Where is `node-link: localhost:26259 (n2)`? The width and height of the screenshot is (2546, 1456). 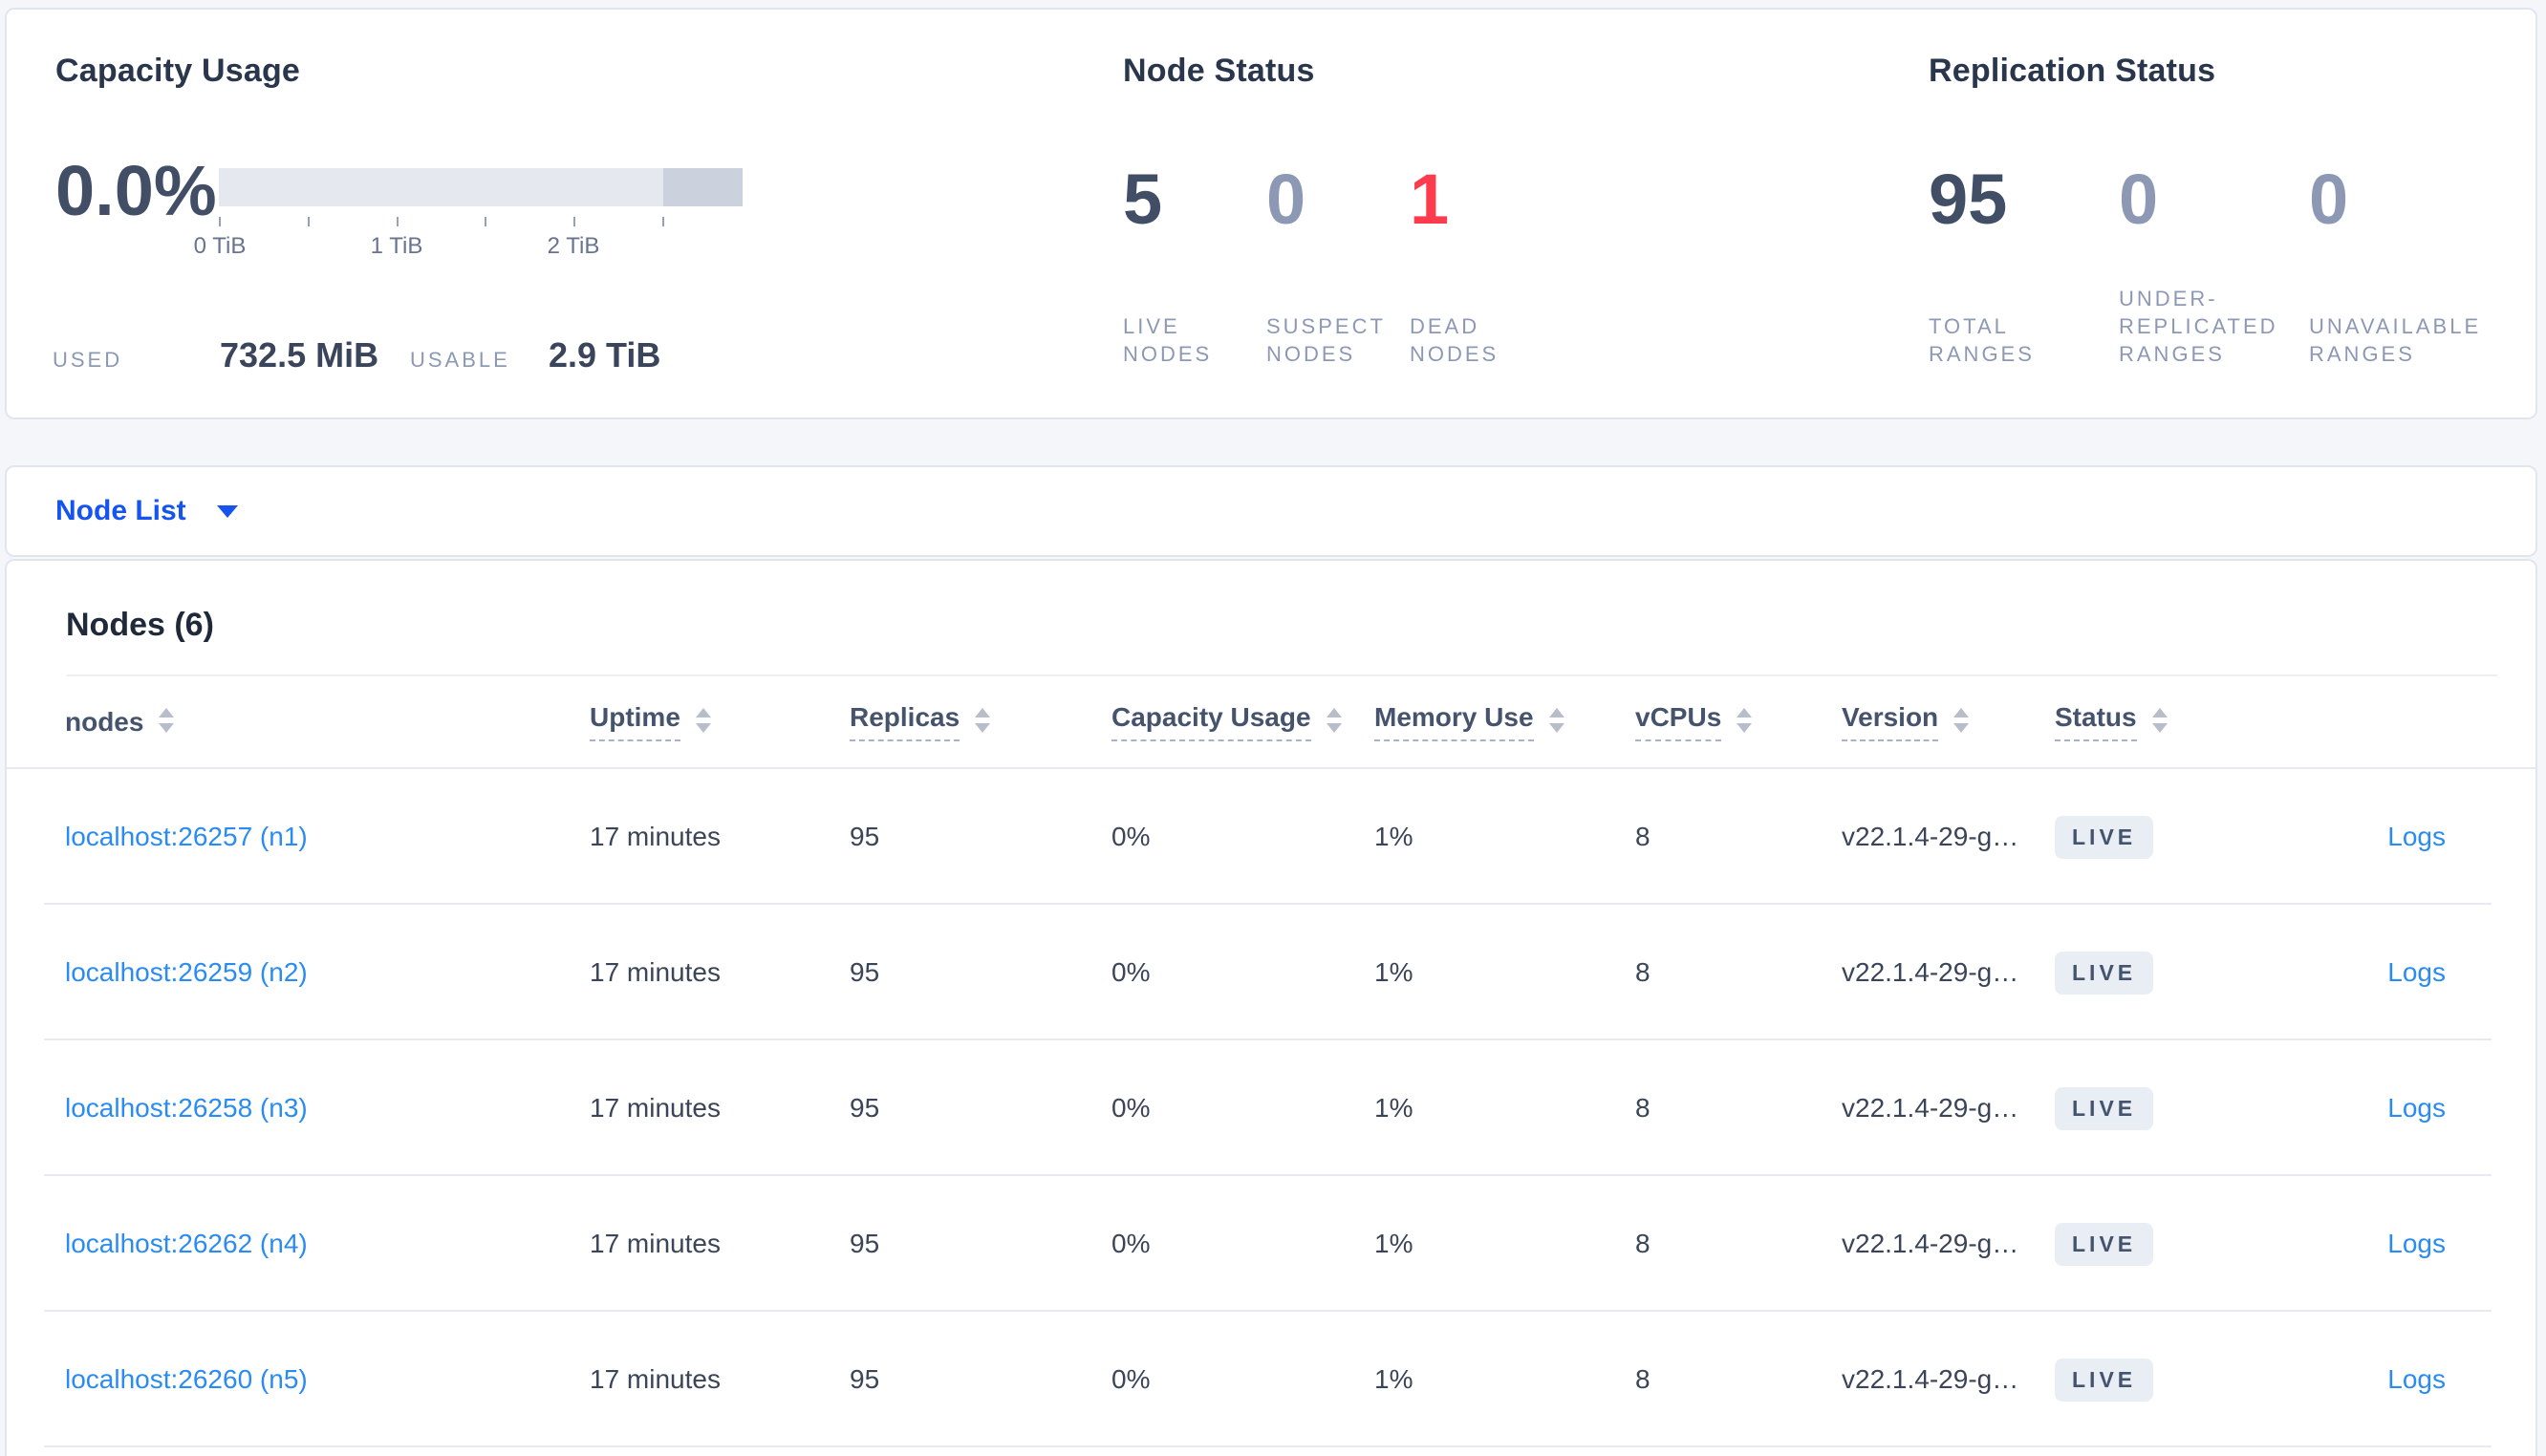
node-link: localhost:26259 (n2) is located at coordinates (186, 972).